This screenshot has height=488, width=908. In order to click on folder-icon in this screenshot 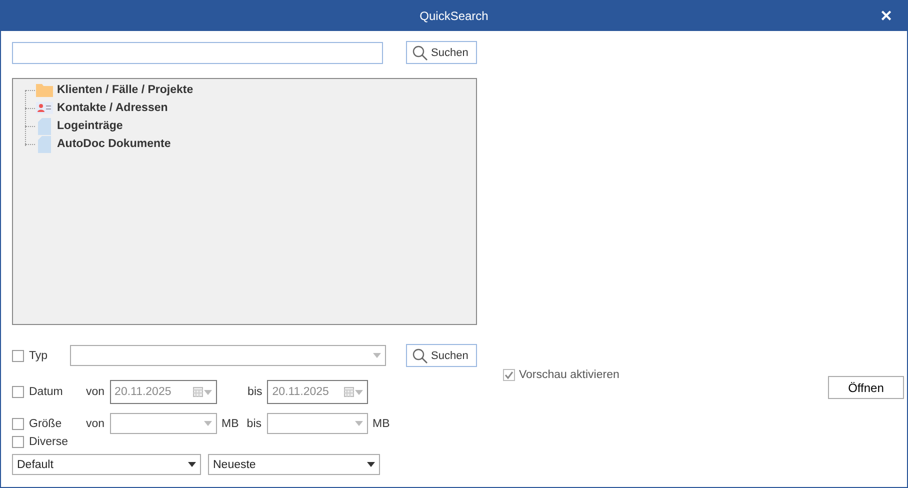, I will do `click(44, 90)`.